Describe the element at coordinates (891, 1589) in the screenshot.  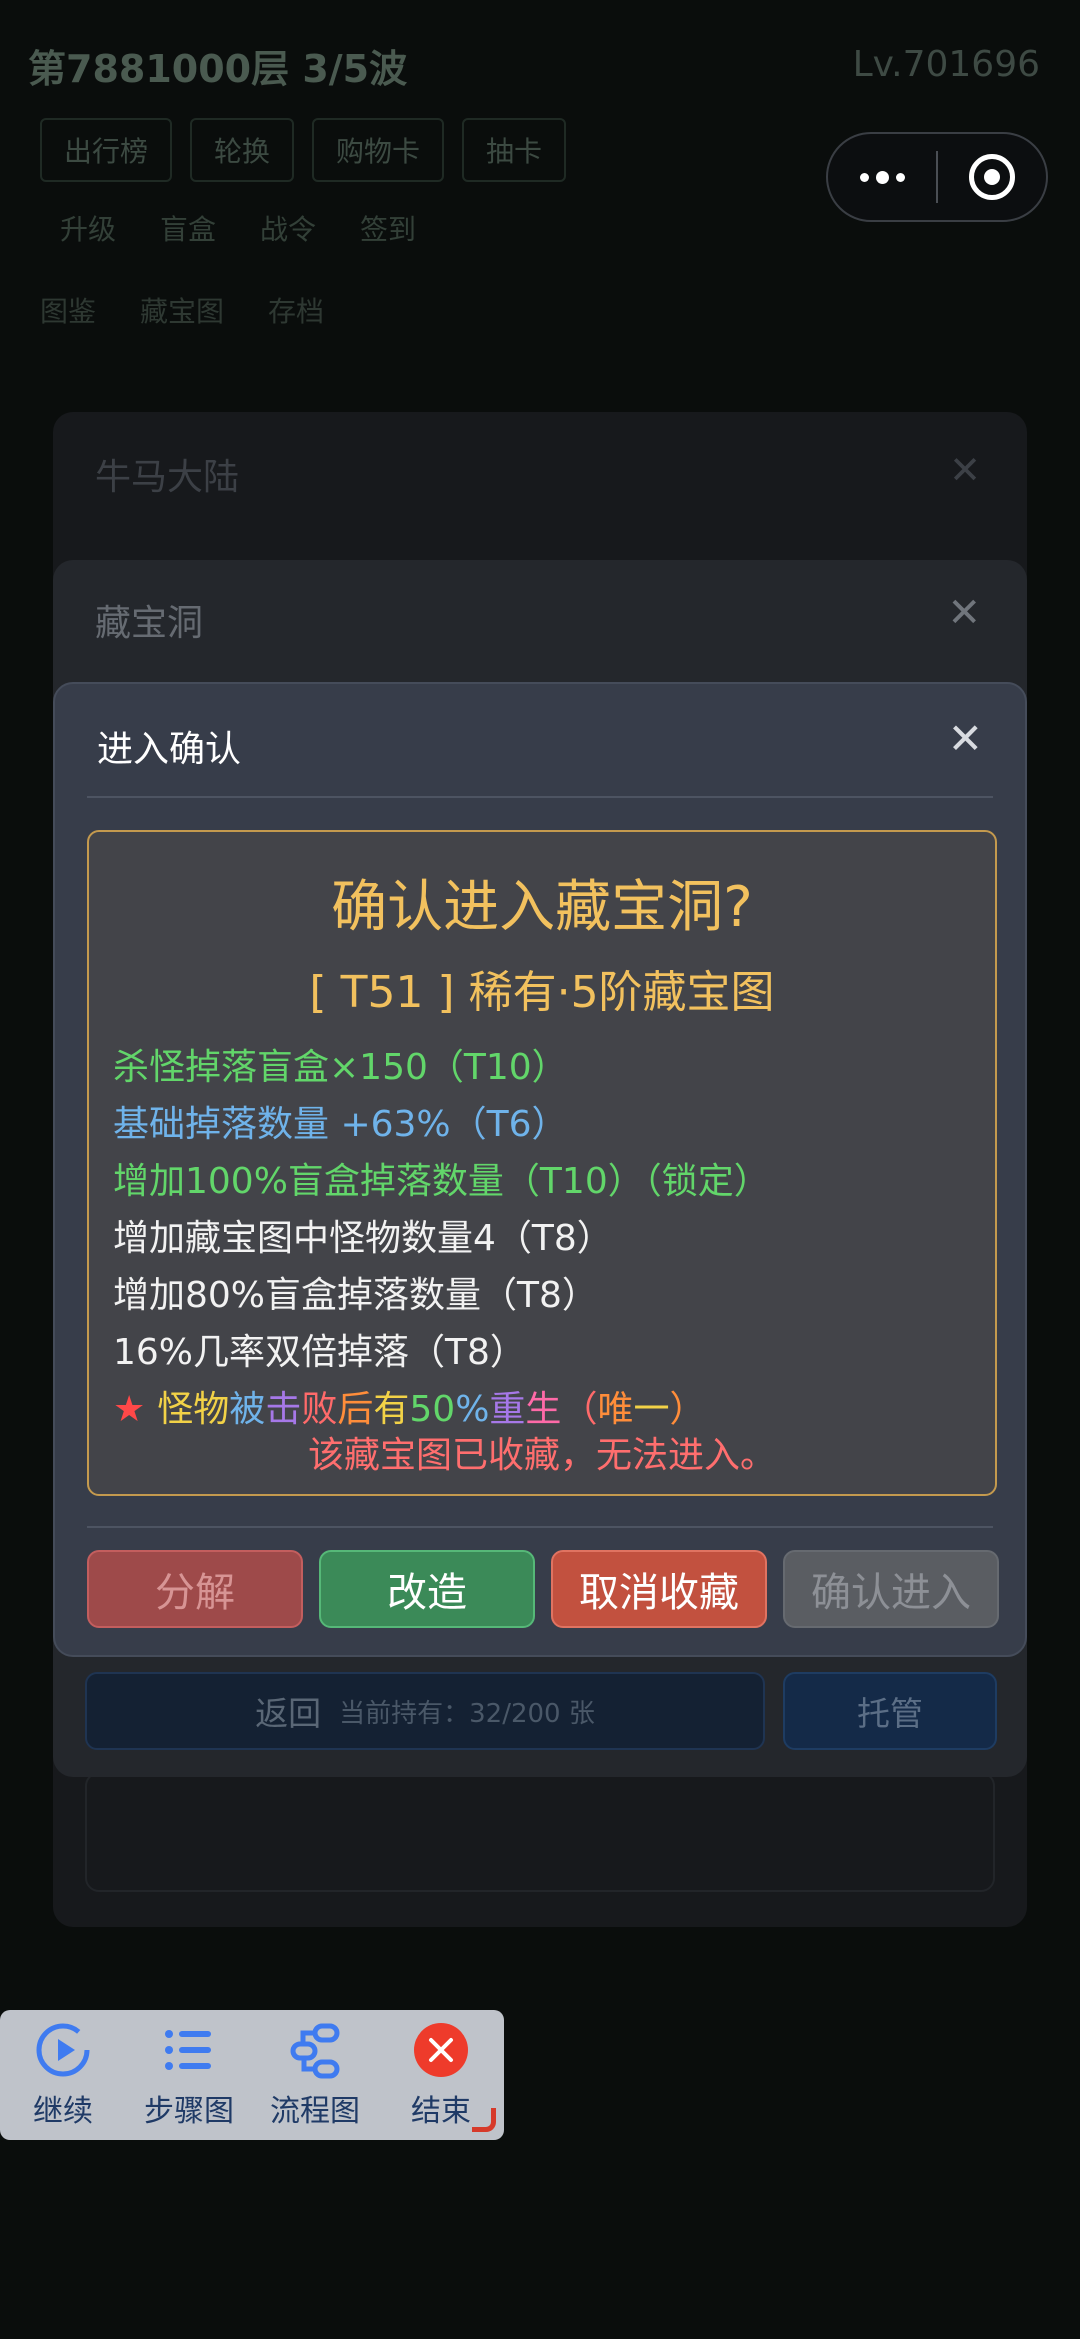
I see `confirm-enter-button: 确认进入` at that location.